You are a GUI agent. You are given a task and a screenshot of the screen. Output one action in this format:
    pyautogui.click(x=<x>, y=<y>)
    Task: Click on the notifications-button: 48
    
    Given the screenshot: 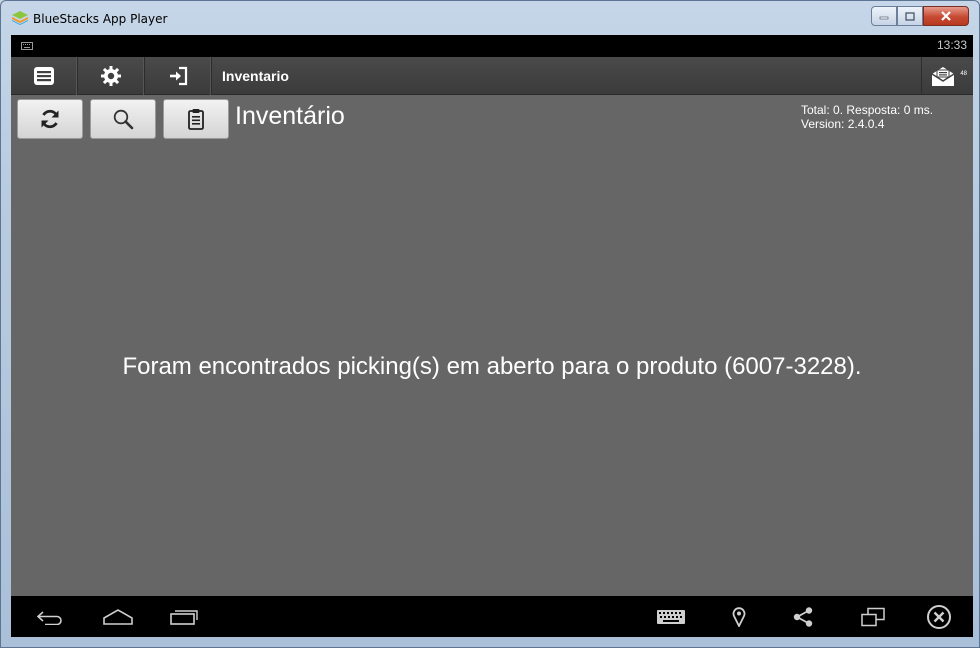 What is the action you would take?
    pyautogui.click(x=947, y=76)
    